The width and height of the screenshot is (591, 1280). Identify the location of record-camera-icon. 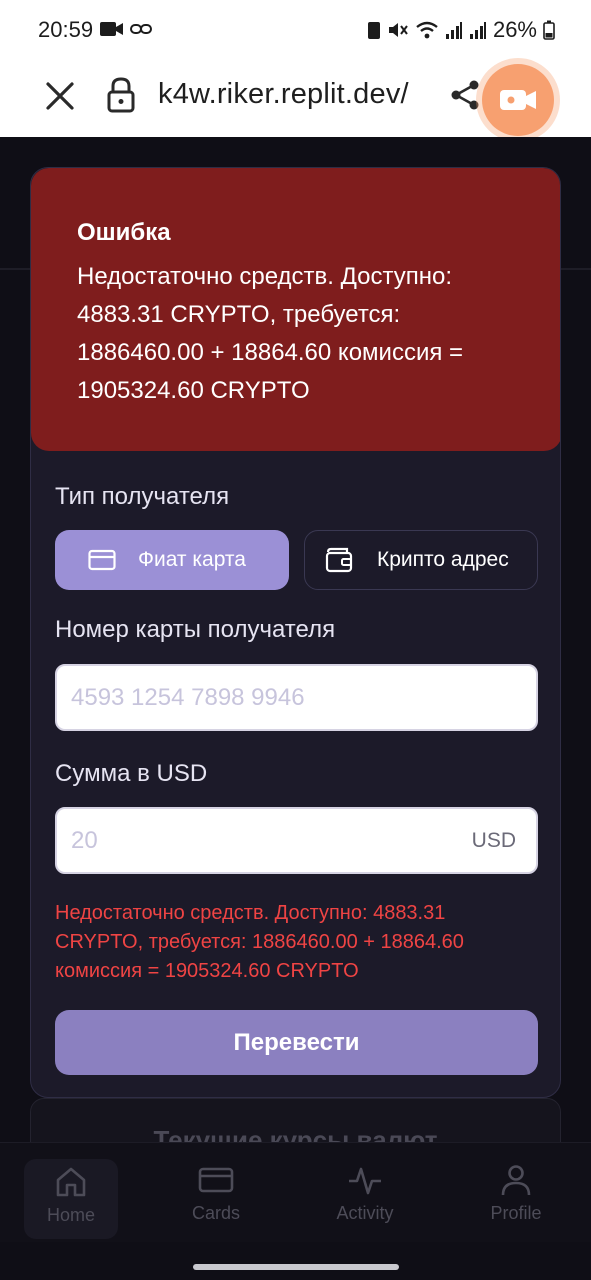
(518, 100).